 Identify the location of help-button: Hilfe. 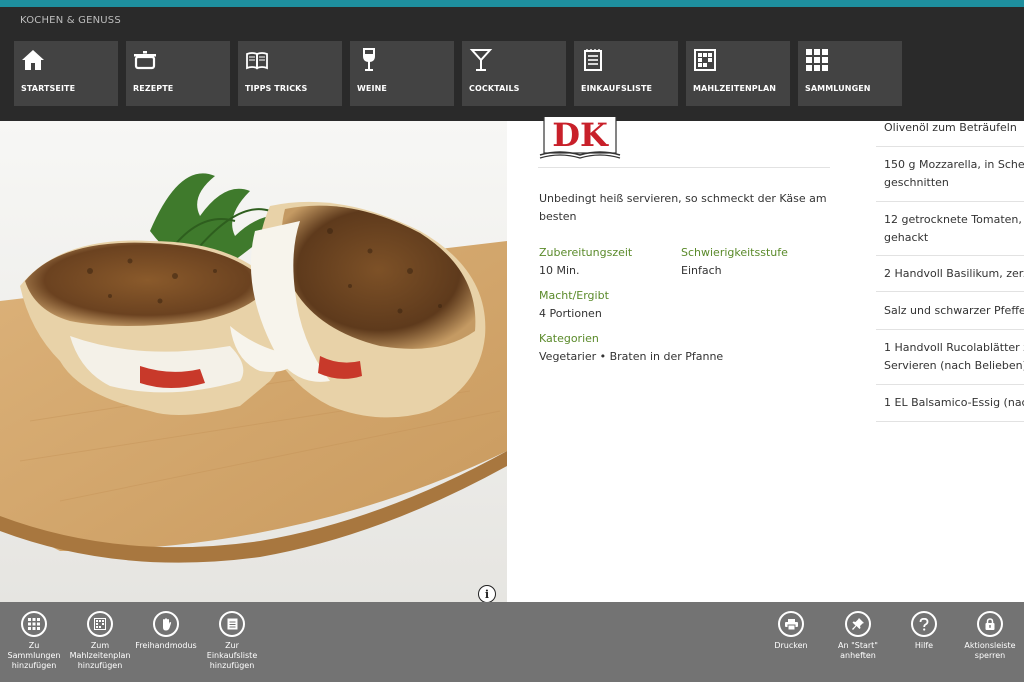
(924, 631).